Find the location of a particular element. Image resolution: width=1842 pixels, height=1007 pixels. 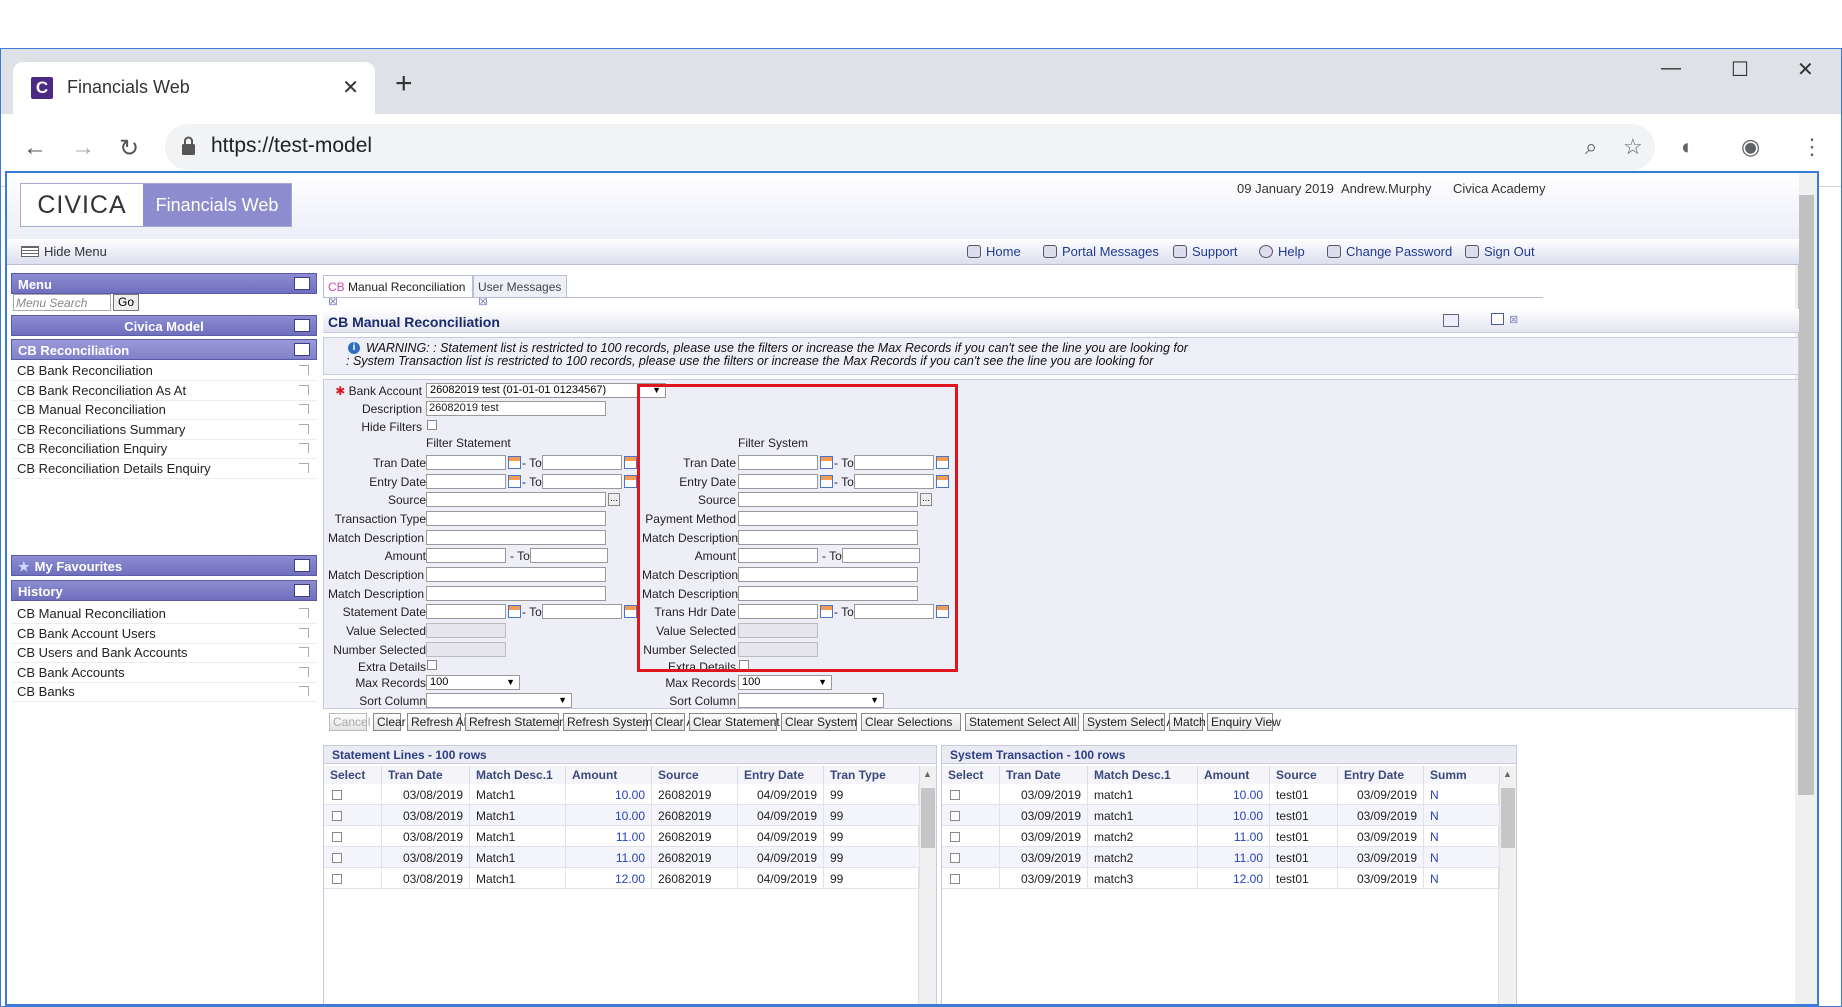

bank-account-select: 26082019 test (01-01-01 01234567) ▼ is located at coordinates (546, 390).